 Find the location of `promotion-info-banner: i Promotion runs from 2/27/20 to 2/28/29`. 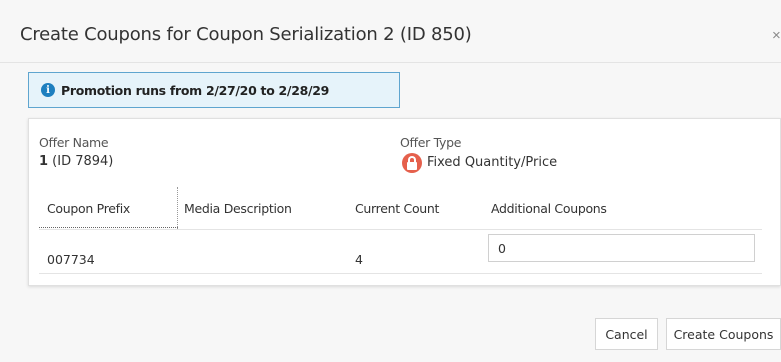

promotion-info-banner: i Promotion runs from 2/27/20 to 2/28/29 is located at coordinates (214, 90).